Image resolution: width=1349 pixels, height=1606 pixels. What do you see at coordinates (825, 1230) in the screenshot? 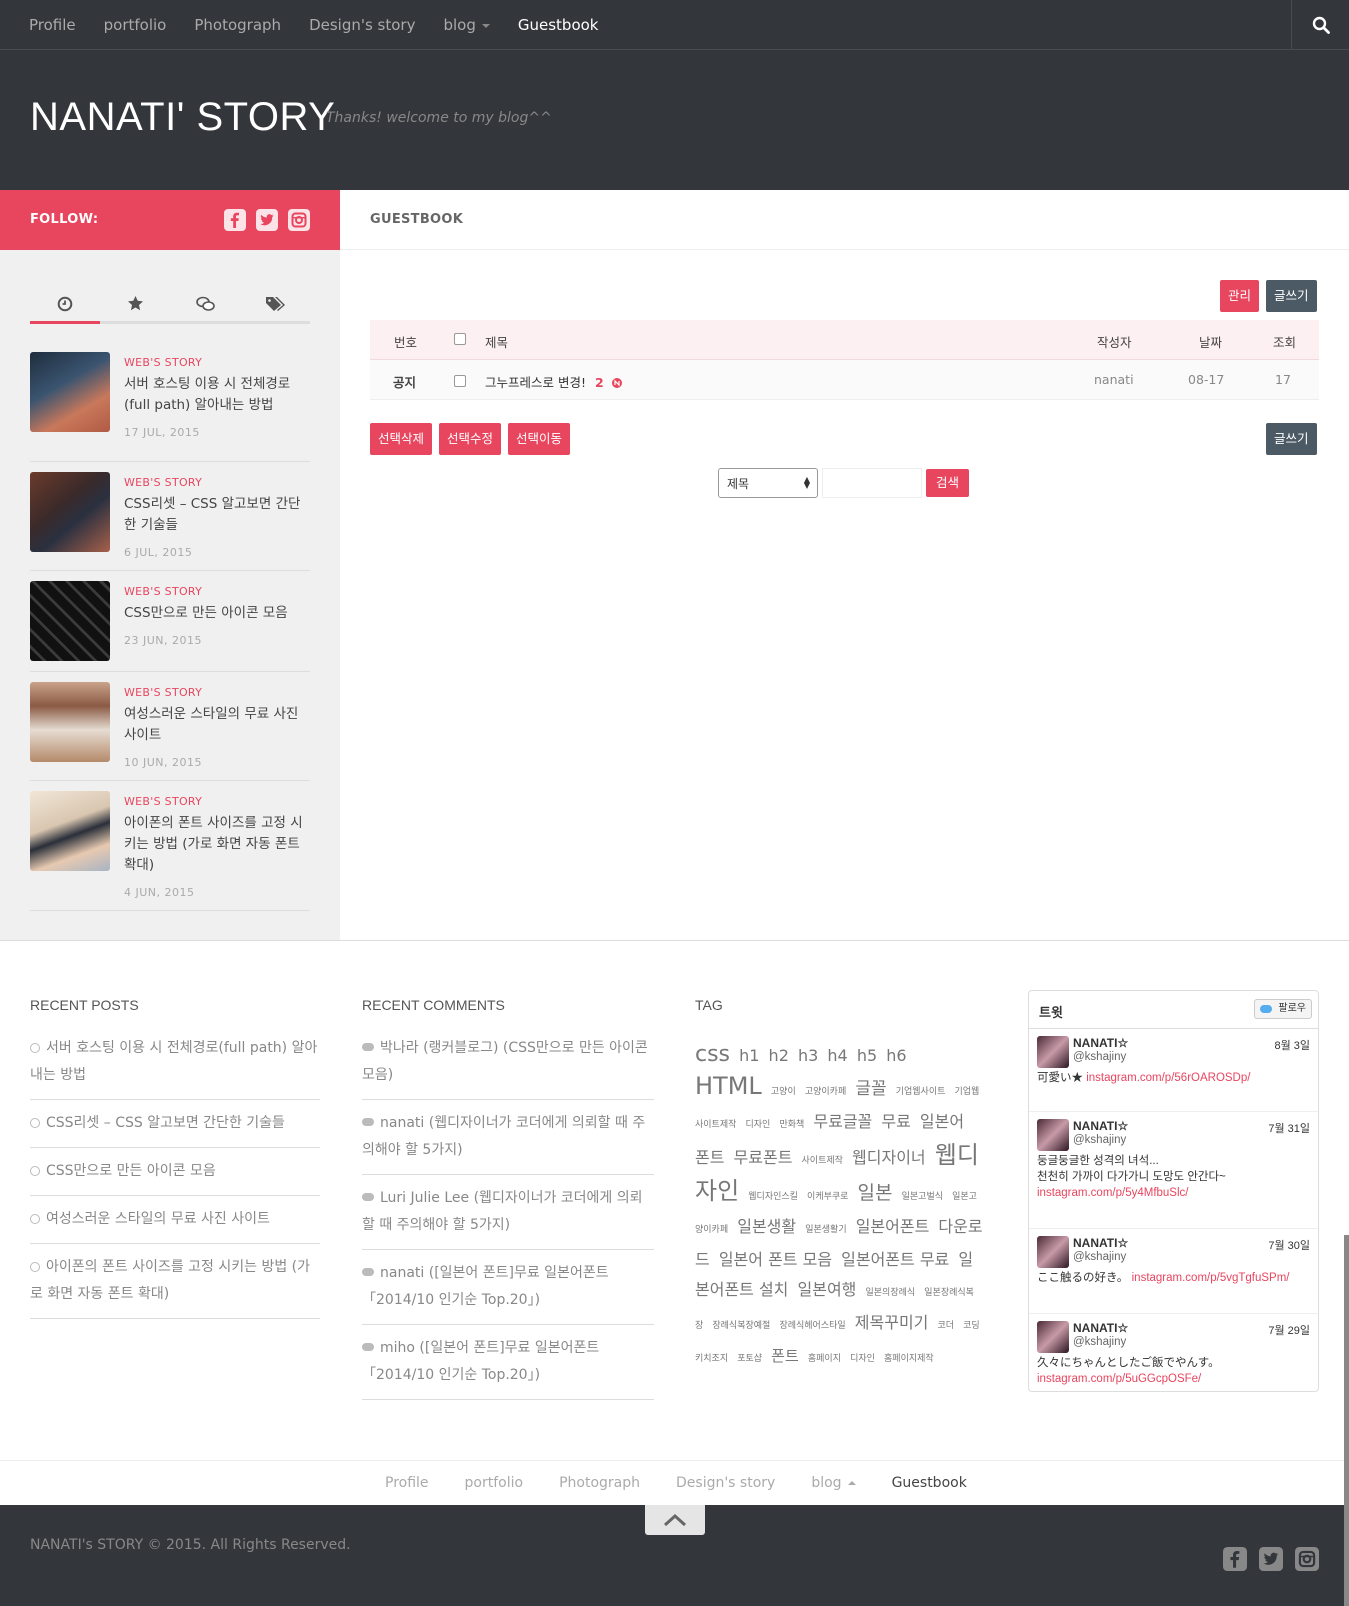
I see `tag-link: 일본생활기` at bounding box center [825, 1230].